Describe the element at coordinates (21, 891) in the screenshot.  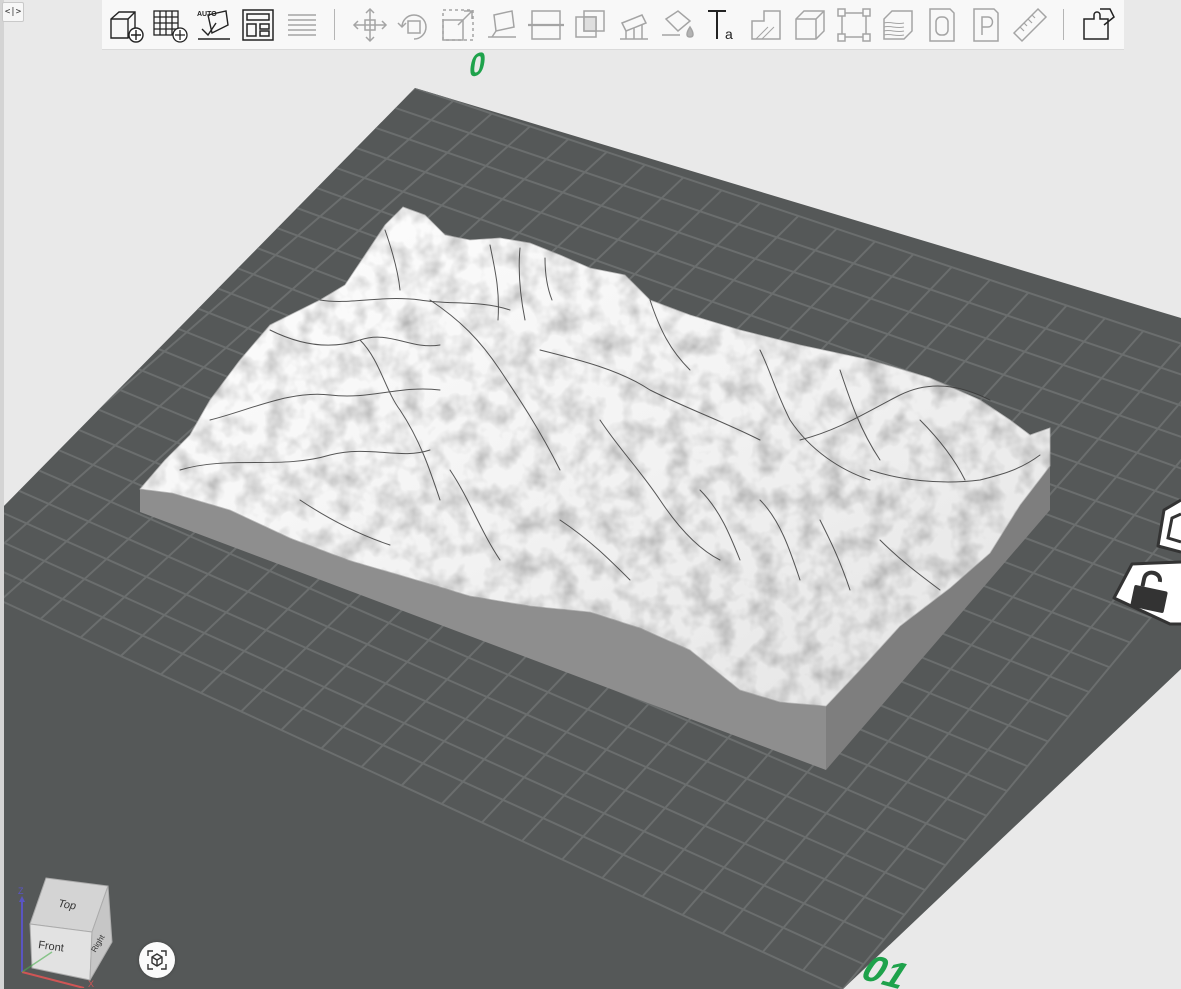
I see `z-axis-label: Z` at that location.